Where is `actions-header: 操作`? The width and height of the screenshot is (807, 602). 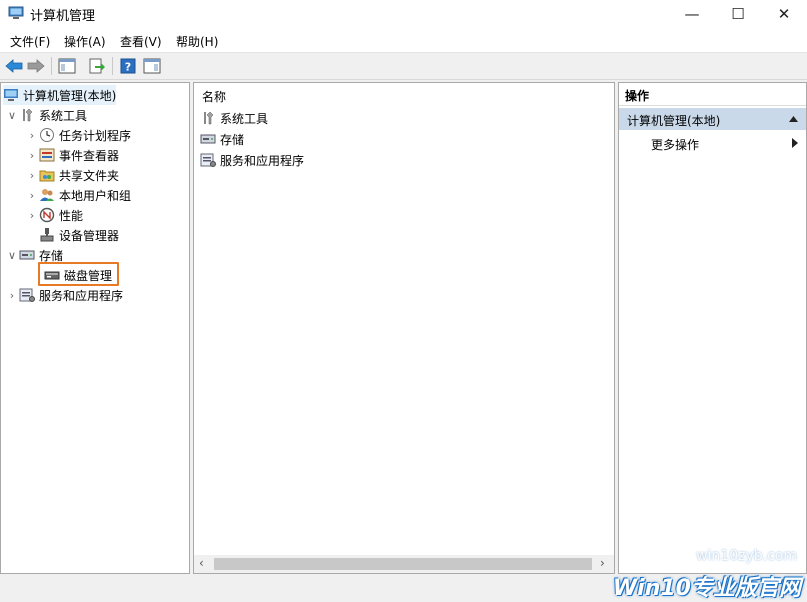
actions-header: 操作 is located at coordinates (712, 94).